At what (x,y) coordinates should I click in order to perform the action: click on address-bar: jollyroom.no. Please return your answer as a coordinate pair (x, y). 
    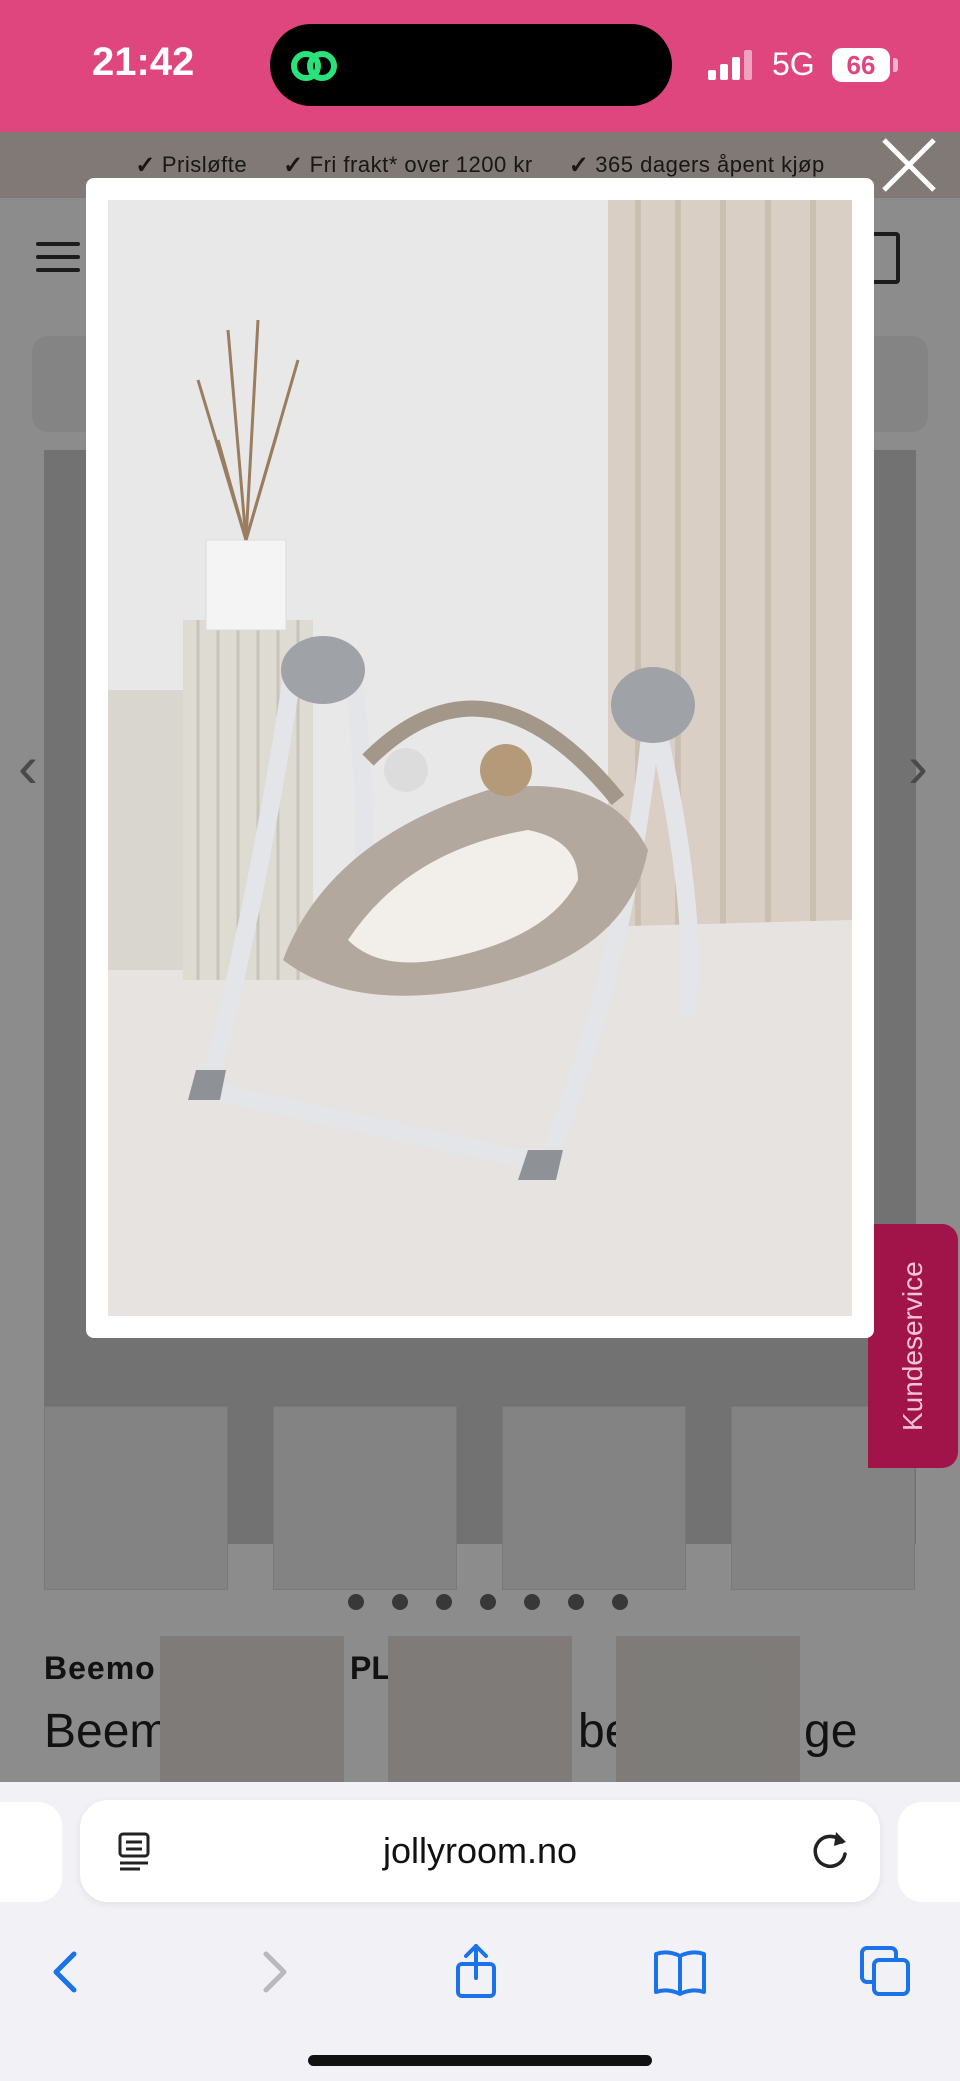
    Looking at the image, I should click on (480, 1851).